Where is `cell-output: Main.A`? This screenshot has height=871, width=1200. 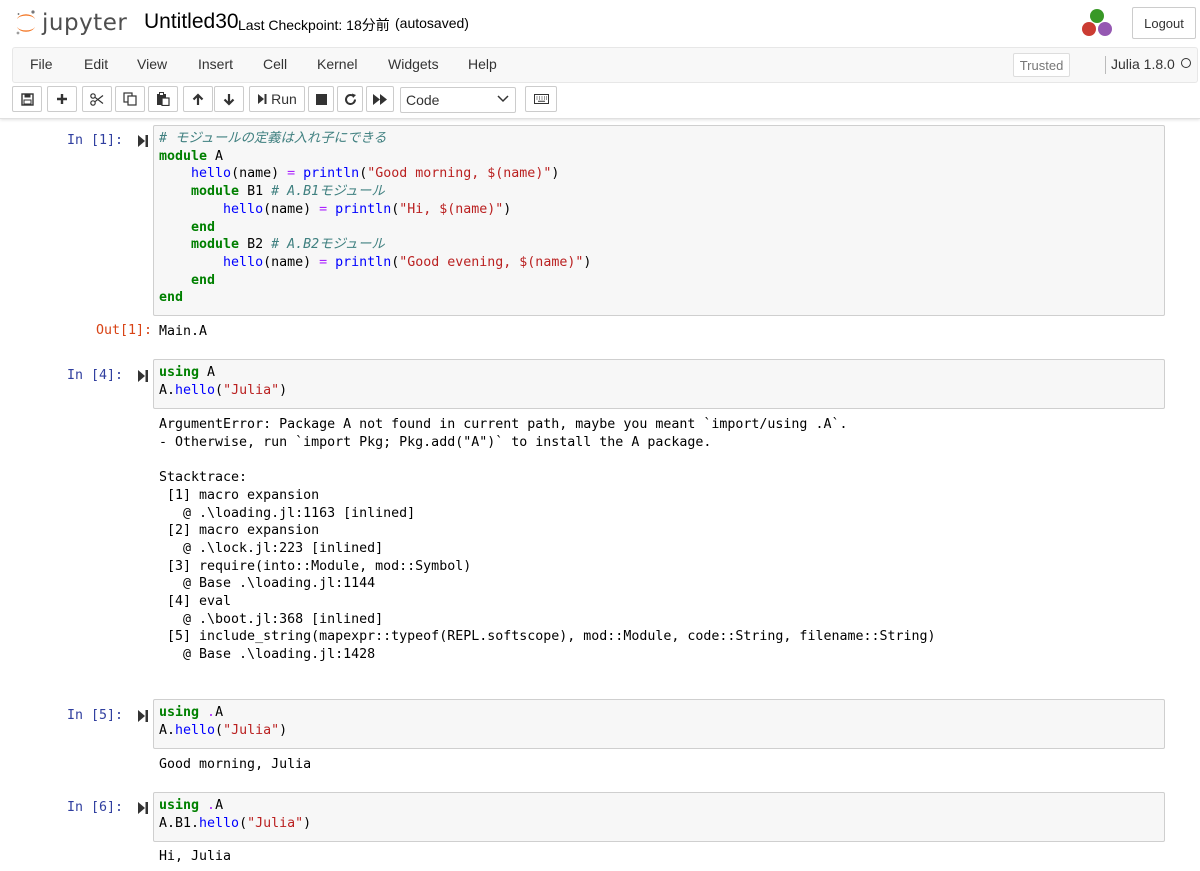 cell-output: Main.A is located at coordinates (183, 331).